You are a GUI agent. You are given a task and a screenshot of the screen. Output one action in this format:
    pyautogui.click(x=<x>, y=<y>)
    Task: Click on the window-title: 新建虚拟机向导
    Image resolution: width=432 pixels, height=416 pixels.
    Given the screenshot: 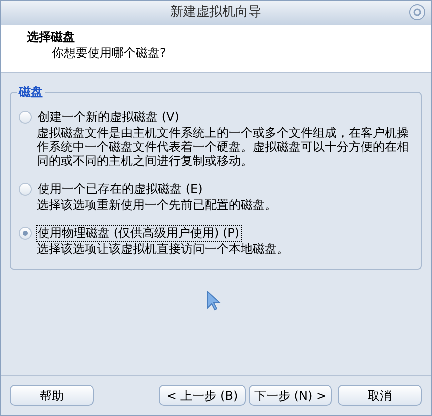 What is the action you would take?
    pyautogui.click(x=216, y=13)
    